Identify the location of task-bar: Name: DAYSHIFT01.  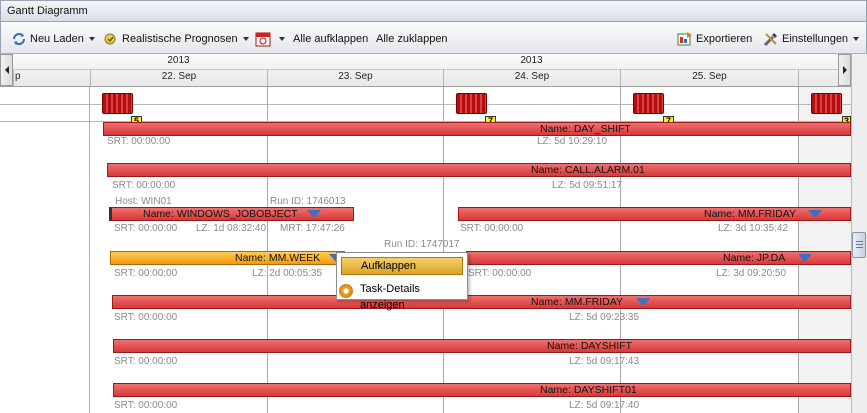
(482, 390).